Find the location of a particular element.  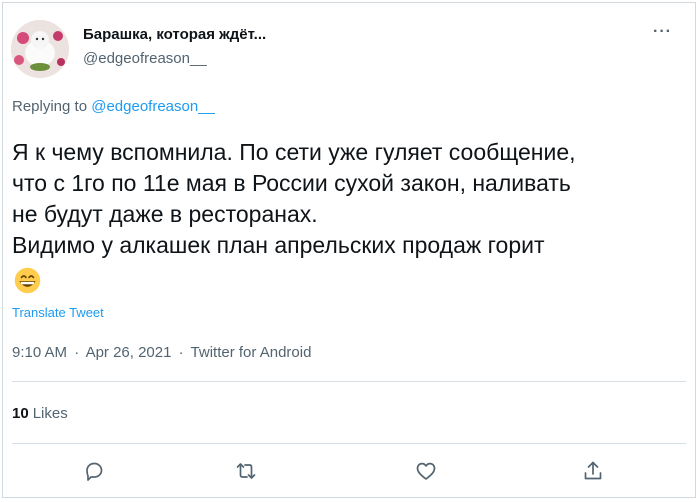

grinning-face-emoji-icon is located at coordinates (27, 280).